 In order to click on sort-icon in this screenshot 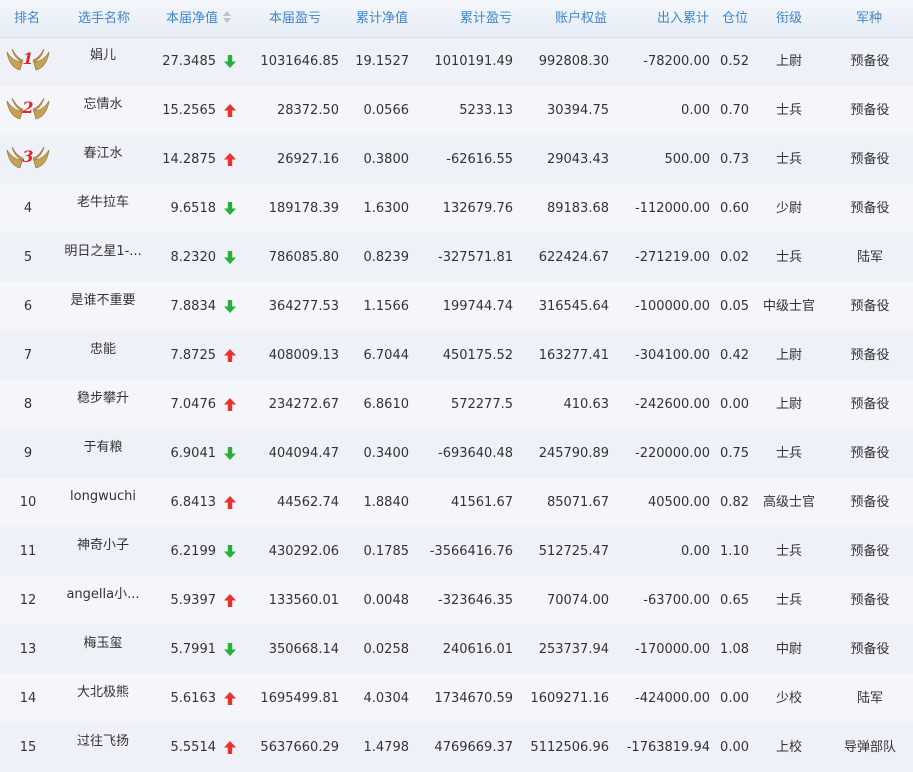, I will do `click(227, 17)`.